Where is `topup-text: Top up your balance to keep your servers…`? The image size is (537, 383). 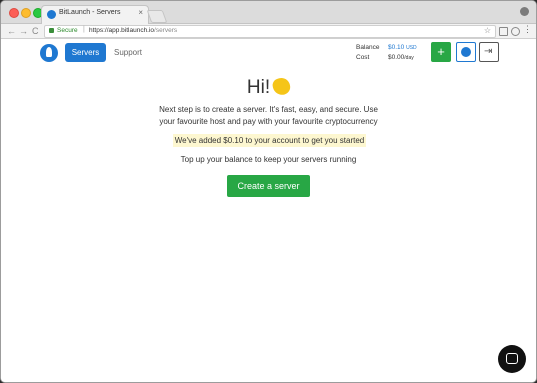 topup-text: Top up your balance to keep your servers… is located at coordinates (268, 159).